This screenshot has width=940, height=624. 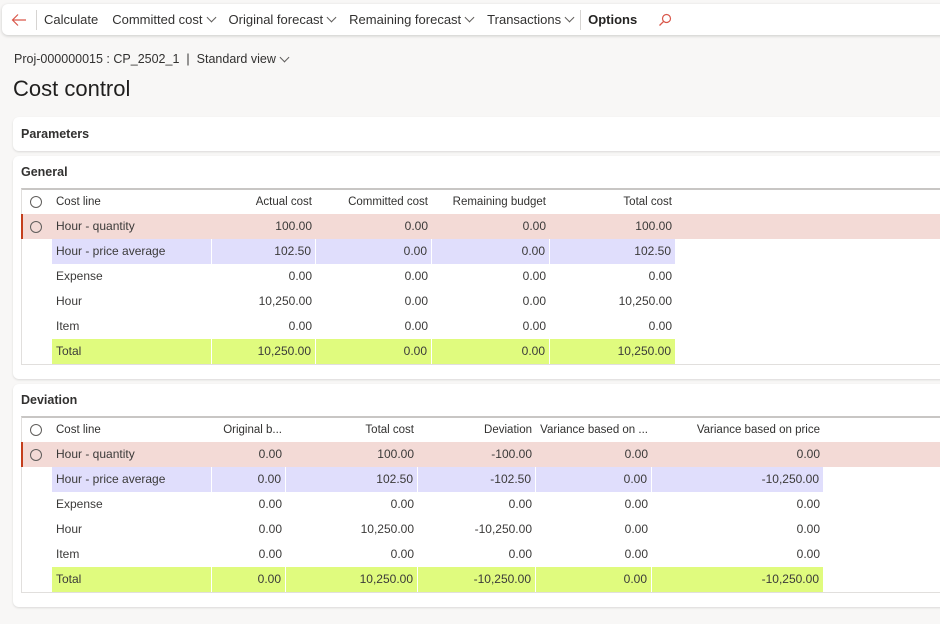 What do you see at coordinates (132, 351) in the screenshot?
I see `cost-line-cell: Total` at bounding box center [132, 351].